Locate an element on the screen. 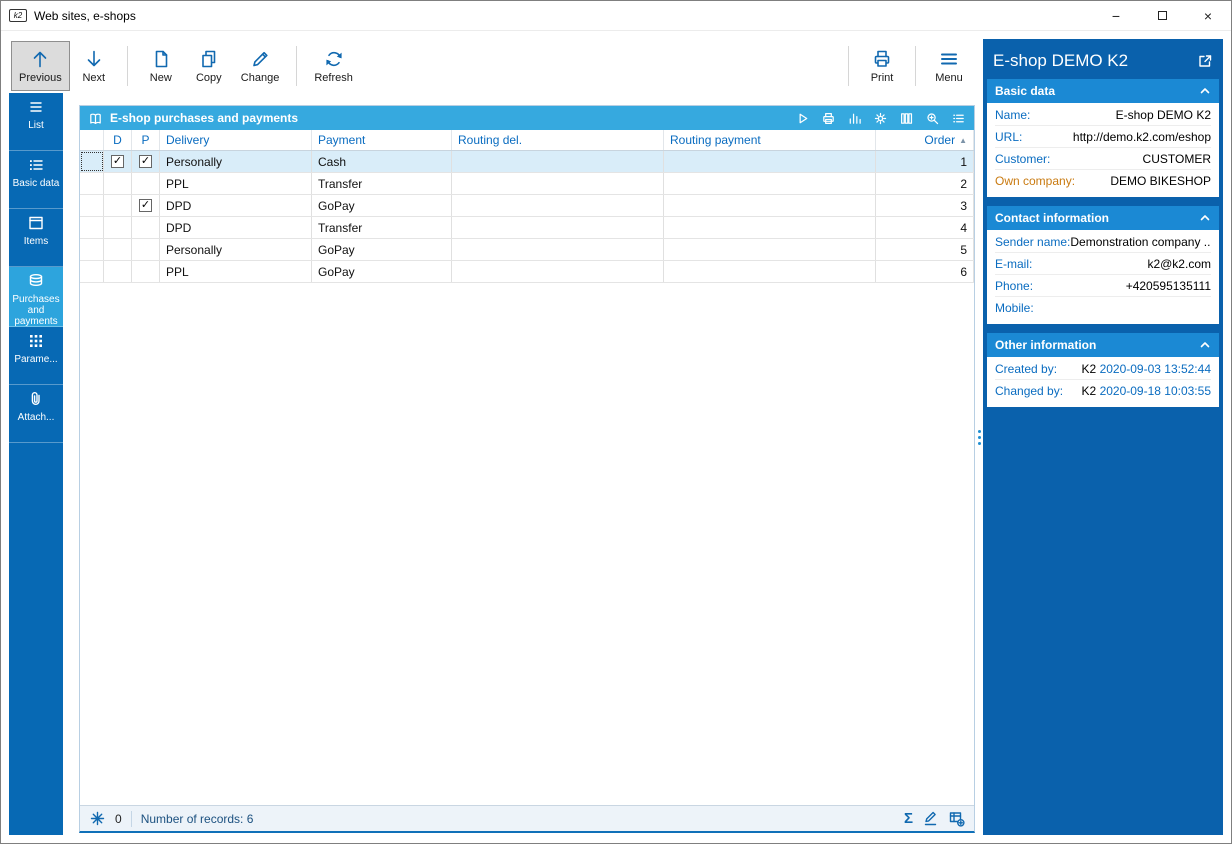  external-link-icon is located at coordinates (1205, 61).